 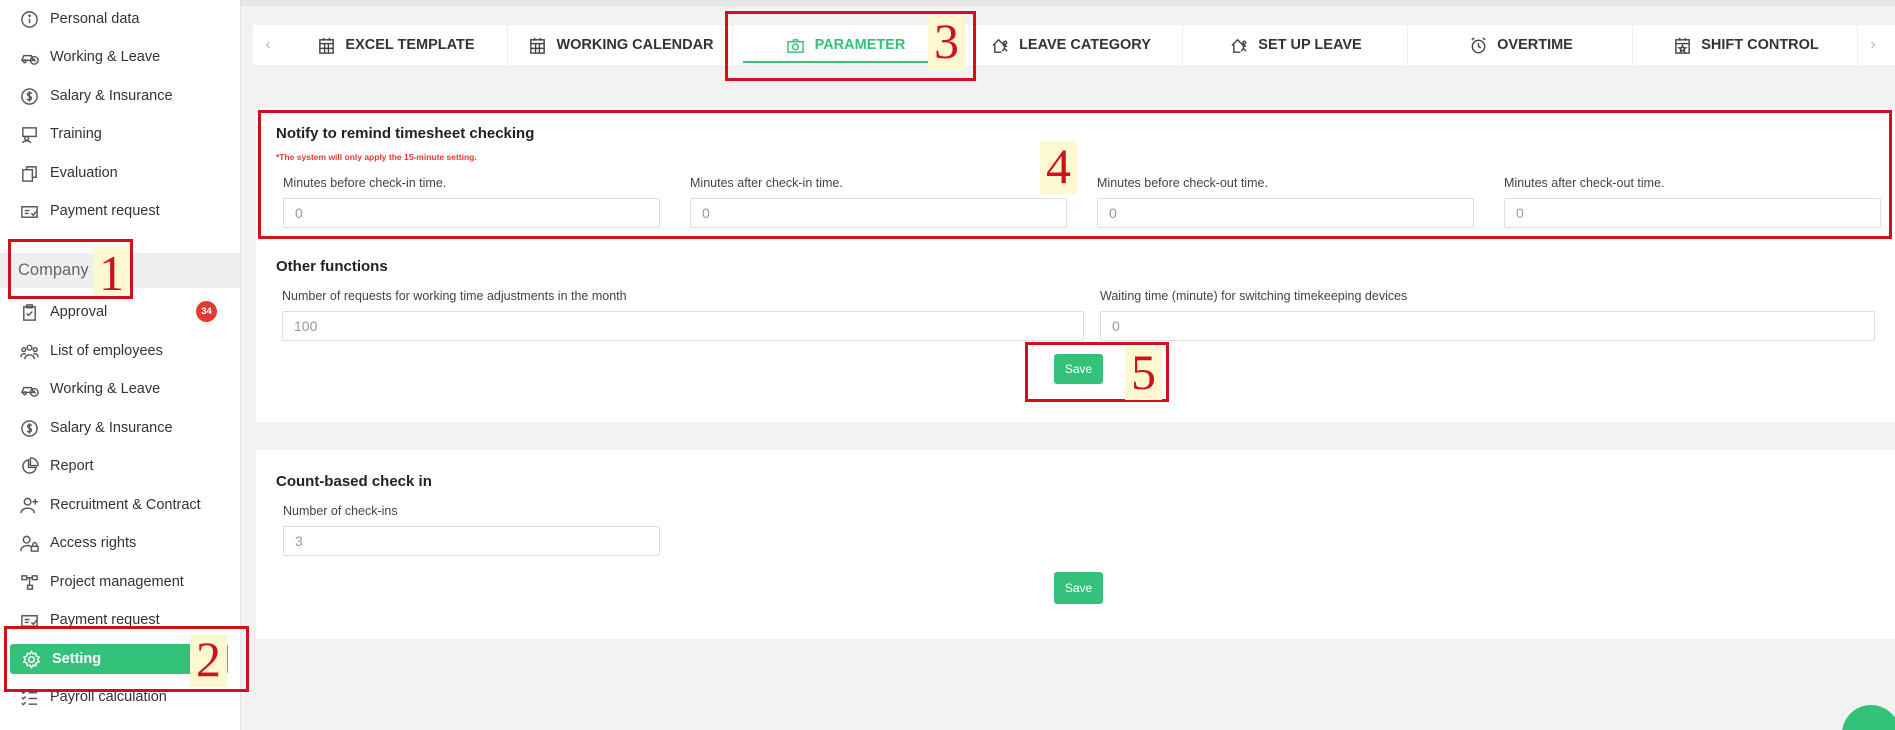 What do you see at coordinates (106, 351) in the screenshot?
I see `sidebar-item-label: List of employees` at bounding box center [106, 351].